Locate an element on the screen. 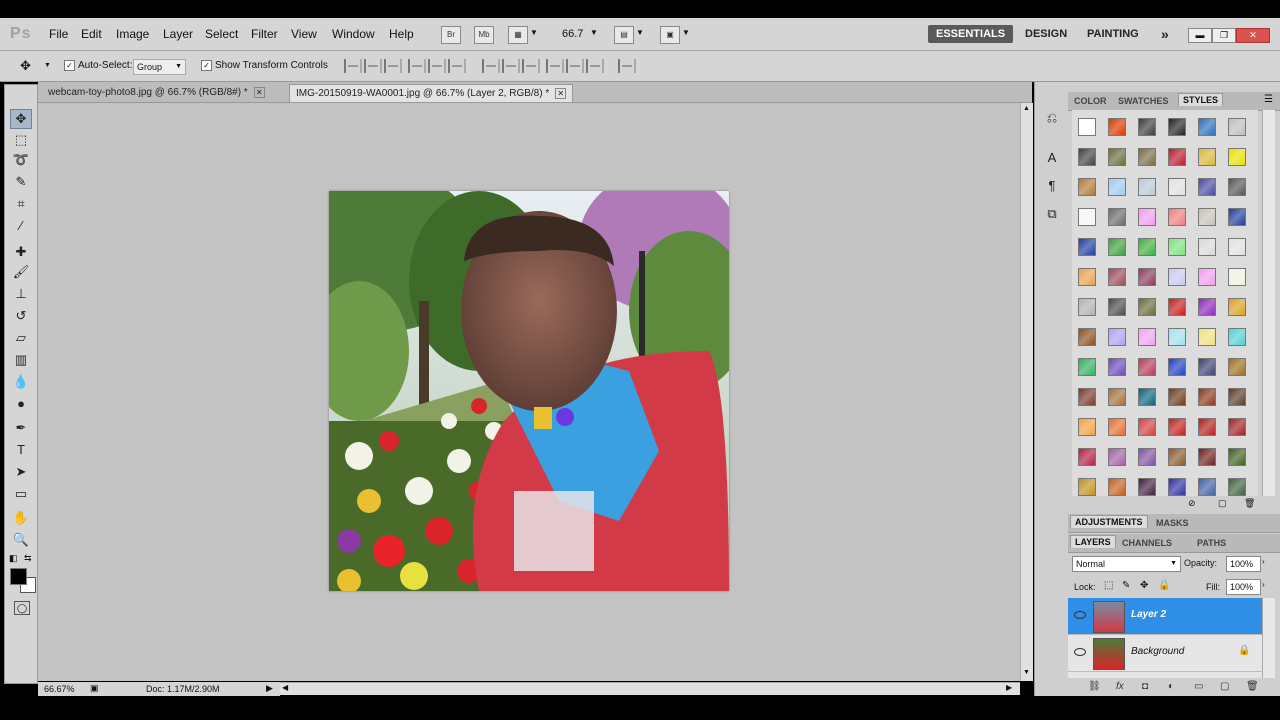  eraser-tool-icon: ▱ is located at coordinates (21, 338).